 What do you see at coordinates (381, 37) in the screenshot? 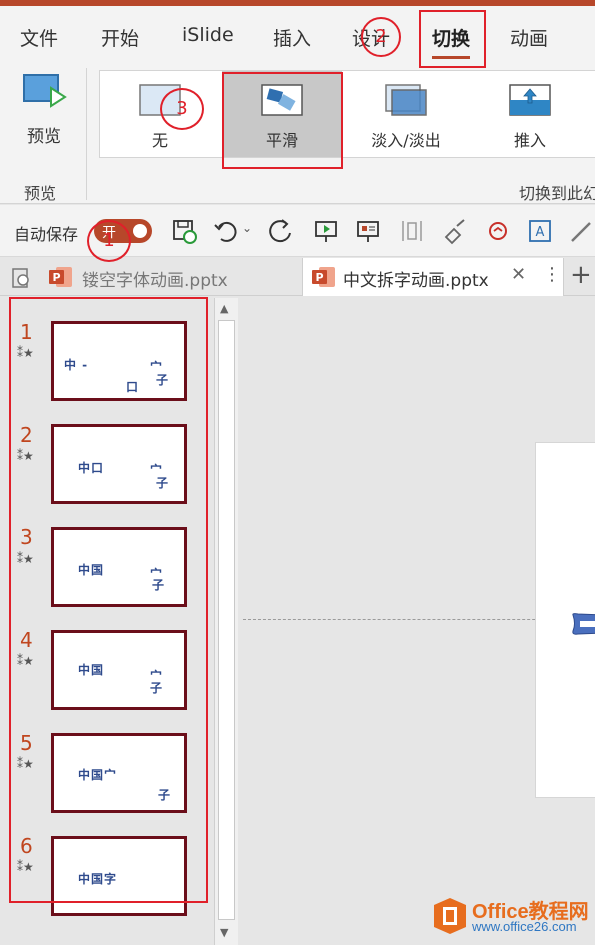
I see `annotation-circle-2: 2` at bounding box center [381, 37].